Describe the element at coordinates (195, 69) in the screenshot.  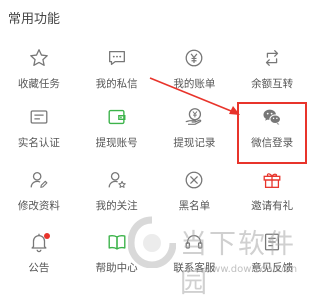
I see `item-my-bills: 我的账单` at that location.